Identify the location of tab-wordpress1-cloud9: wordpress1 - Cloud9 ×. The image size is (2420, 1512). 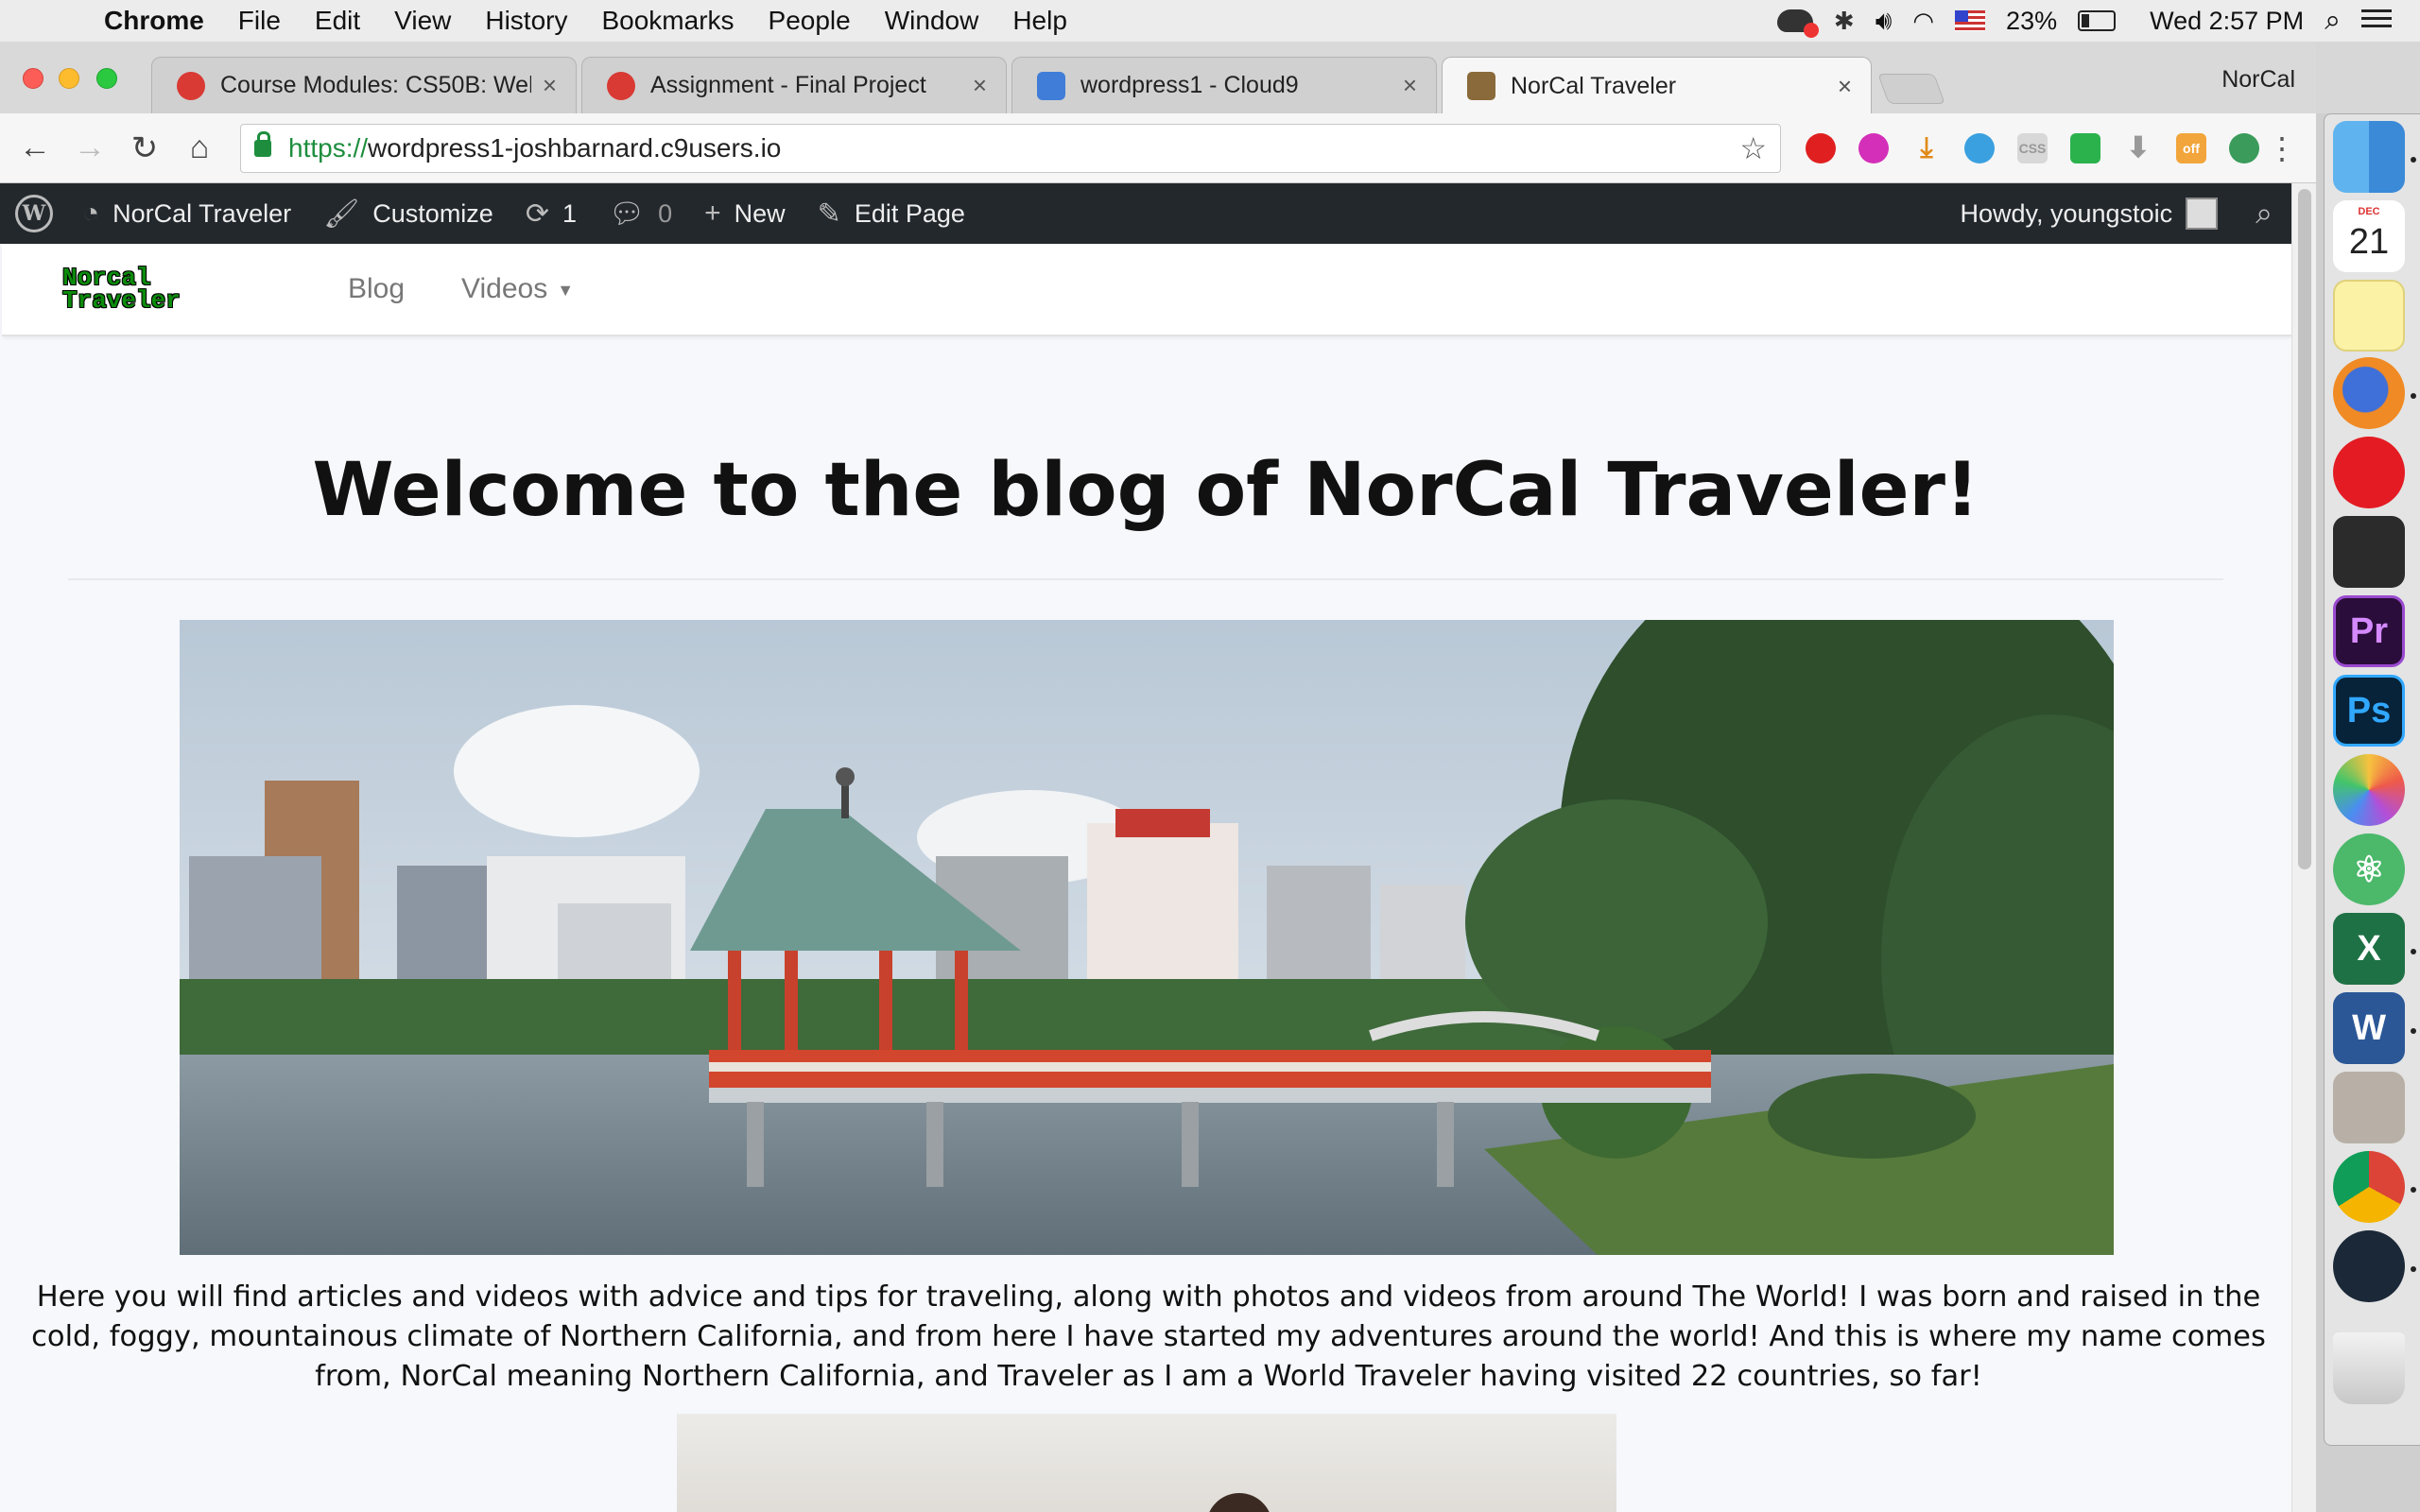
(1224, 85).